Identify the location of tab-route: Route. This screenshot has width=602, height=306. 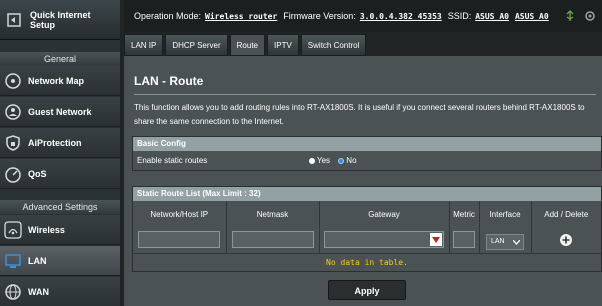
(247, 45).